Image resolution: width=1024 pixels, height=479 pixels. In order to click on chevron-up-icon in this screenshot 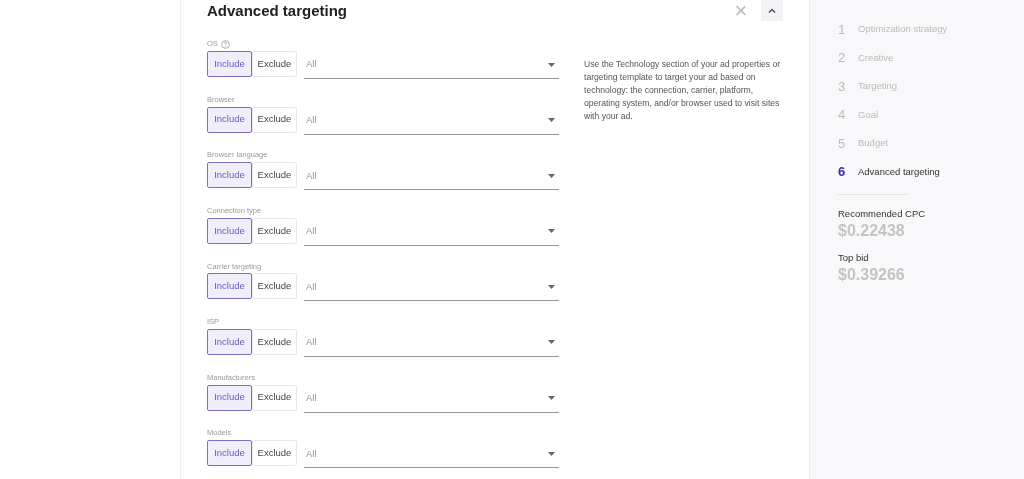, I will do `click(772, 10)`.